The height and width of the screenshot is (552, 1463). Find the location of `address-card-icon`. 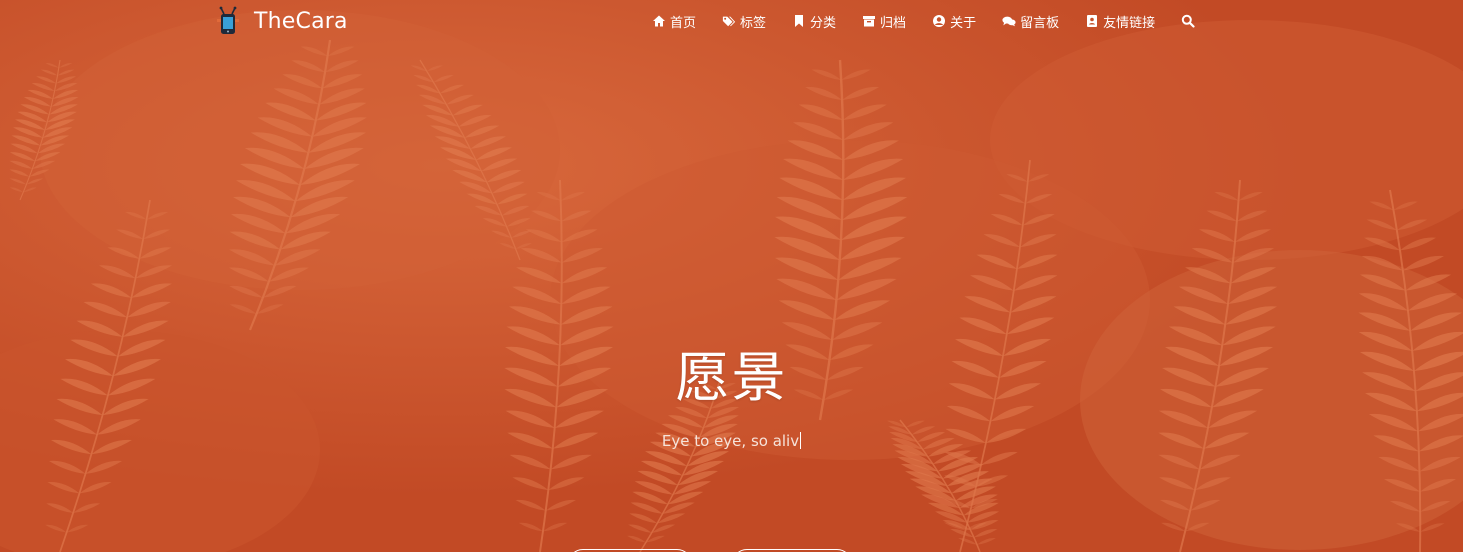

address-card-icon is located at coordinates (1092, 21).